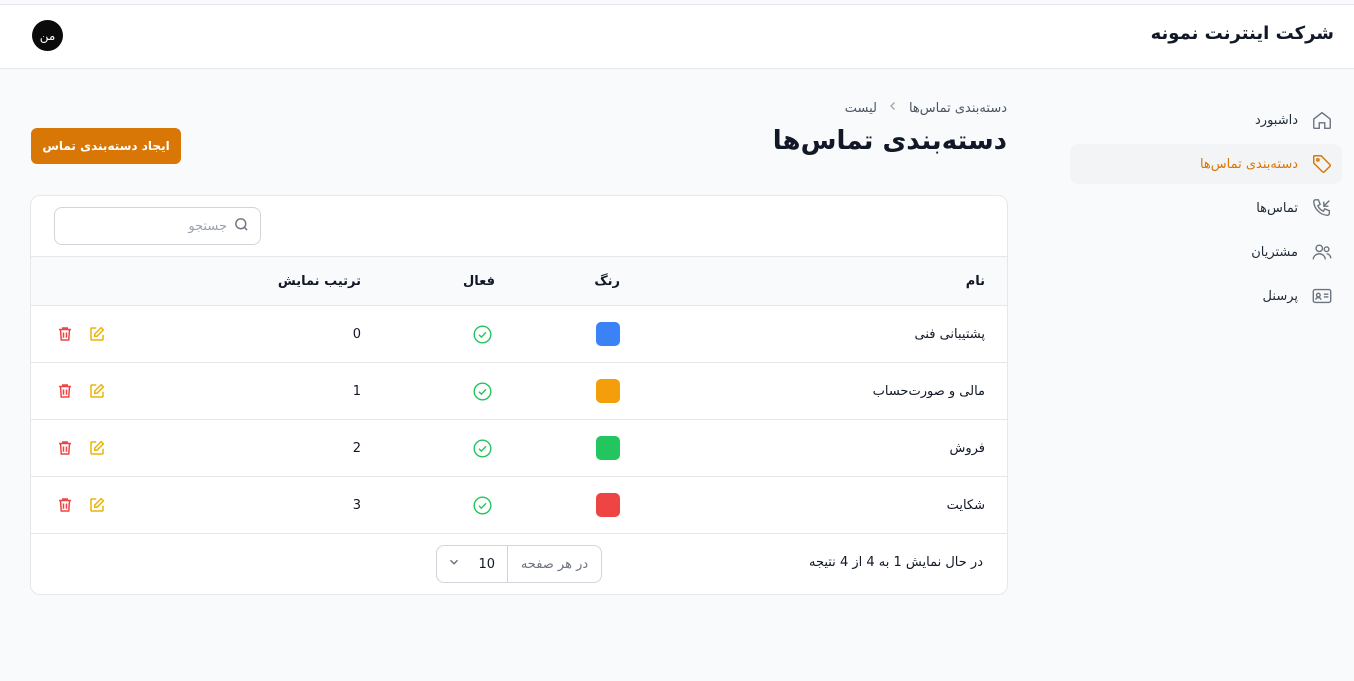 Image resolution: width=1354 pixels, height=681 pixels. I want to click on top-bar: شرکت اینترنت نمونه من, so click(677, 36).